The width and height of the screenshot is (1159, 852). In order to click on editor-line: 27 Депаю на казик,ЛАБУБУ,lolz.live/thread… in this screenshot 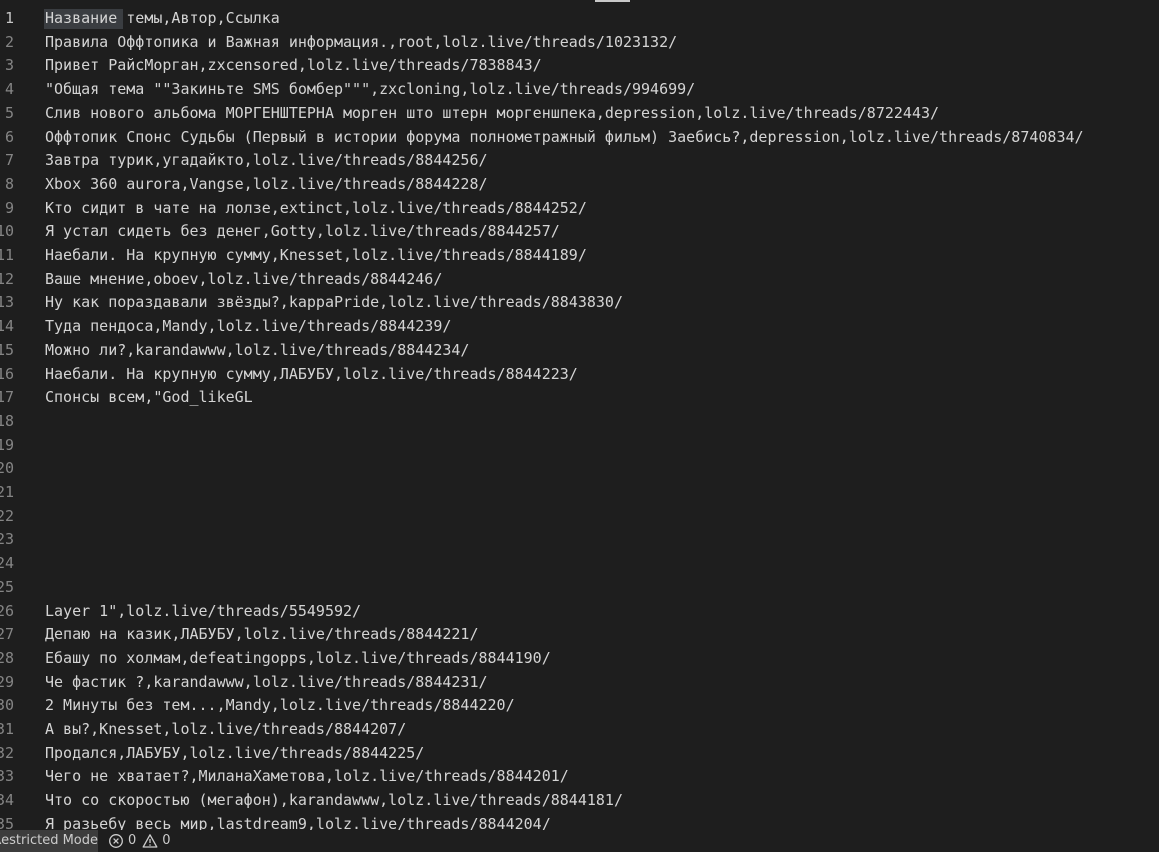, I will do `click(579, 635)`.